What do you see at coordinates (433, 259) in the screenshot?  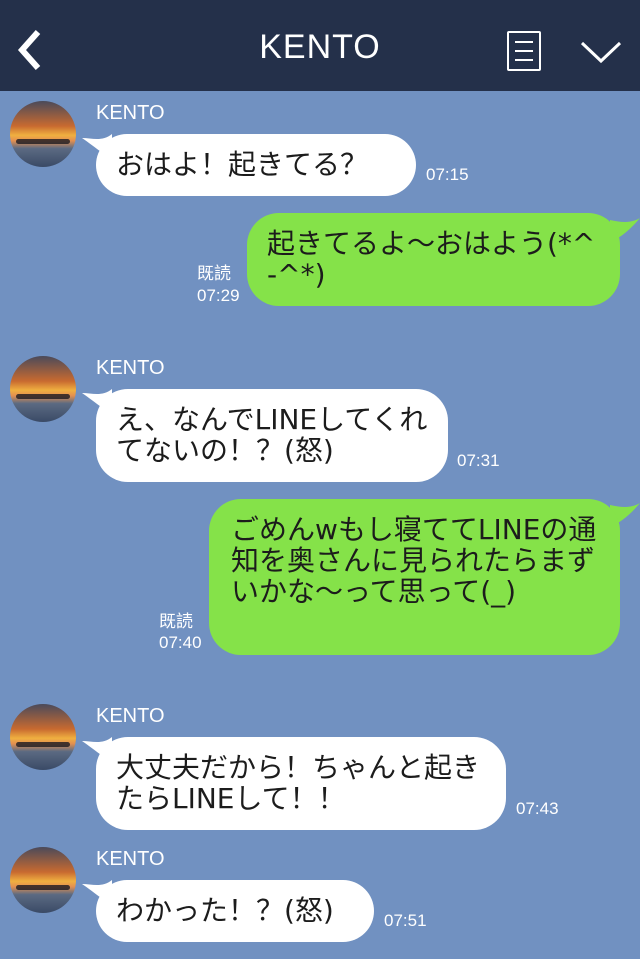 I see `message-bubble: 起きてるよ〜おはよう(*^-^*)` at bounding box center [433, 259].